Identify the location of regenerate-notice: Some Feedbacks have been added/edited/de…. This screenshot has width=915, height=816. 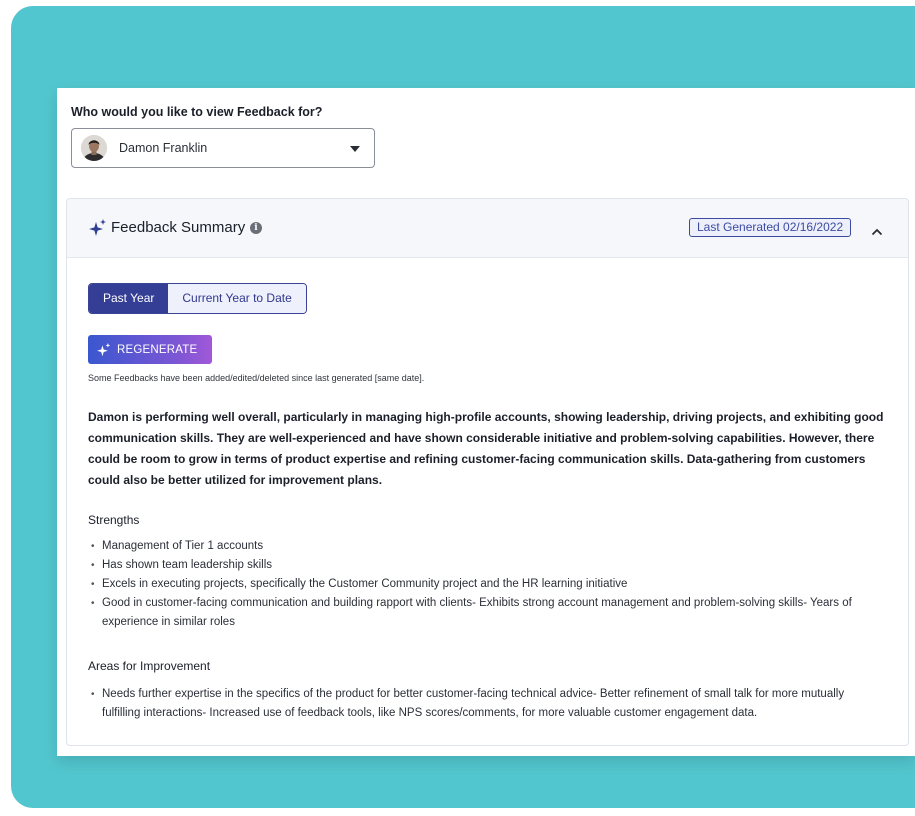
(256, 378).